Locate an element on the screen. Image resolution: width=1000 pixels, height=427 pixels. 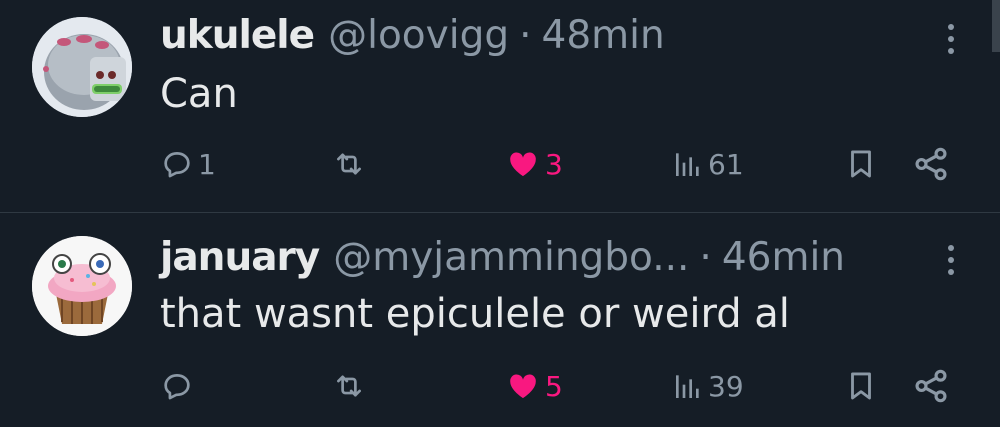
like-button: 3 is located at coordinates (534, 164).